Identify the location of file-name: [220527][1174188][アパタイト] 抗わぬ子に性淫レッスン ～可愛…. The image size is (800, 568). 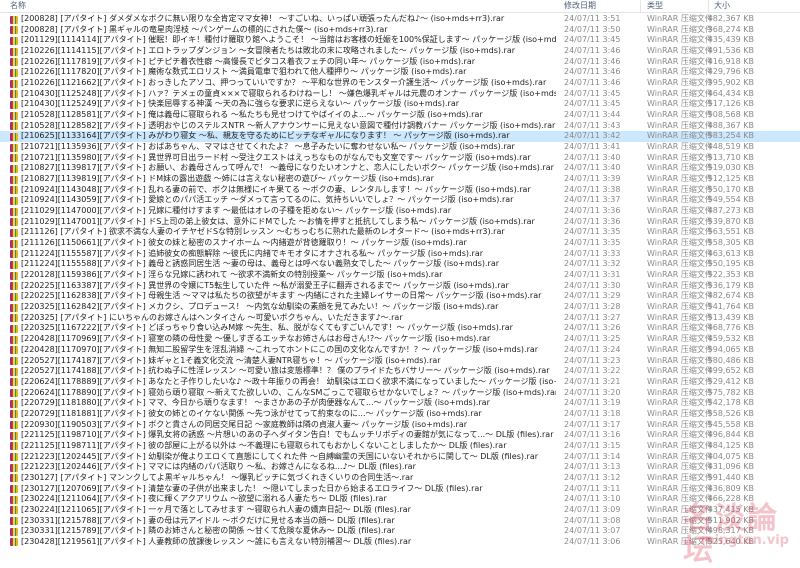
(285, 371).